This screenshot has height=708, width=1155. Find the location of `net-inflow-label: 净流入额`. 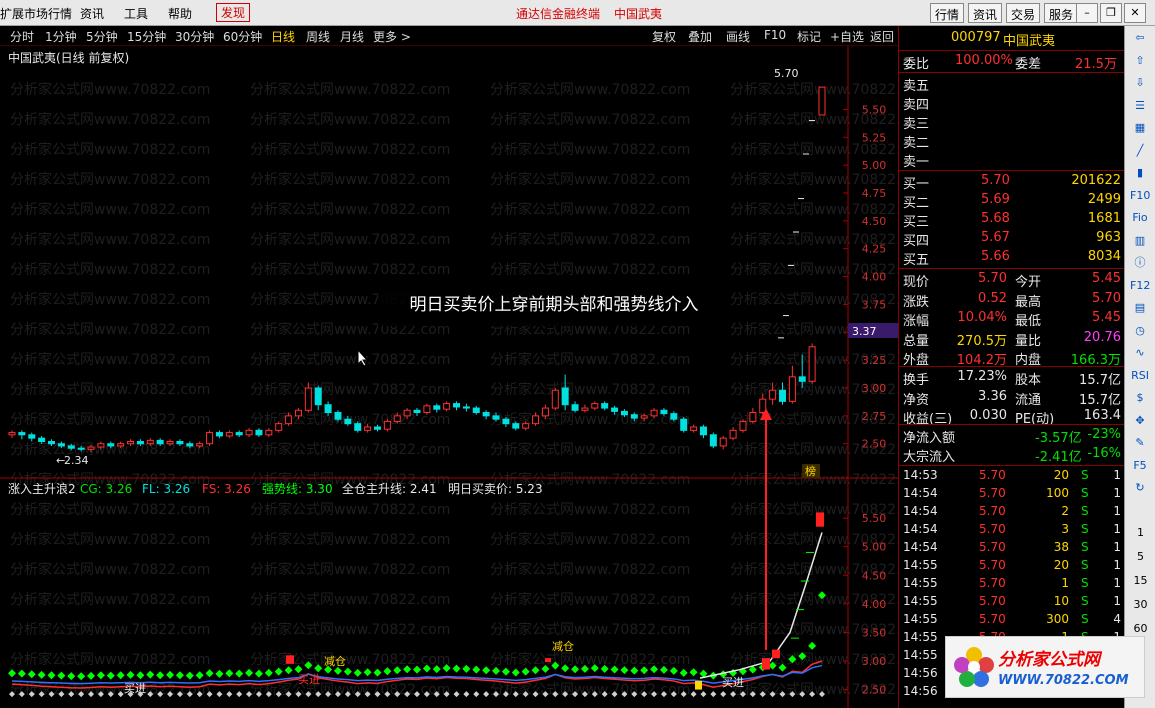

net-inflow-label: 净流入额 is located at coordinates (929, 438).